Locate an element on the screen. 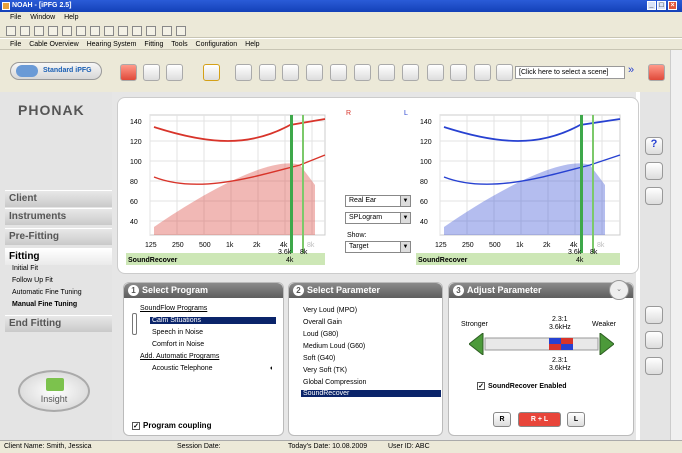 This screenshot has width=682, height=453. save-icon is located at coordinates (95, 31).